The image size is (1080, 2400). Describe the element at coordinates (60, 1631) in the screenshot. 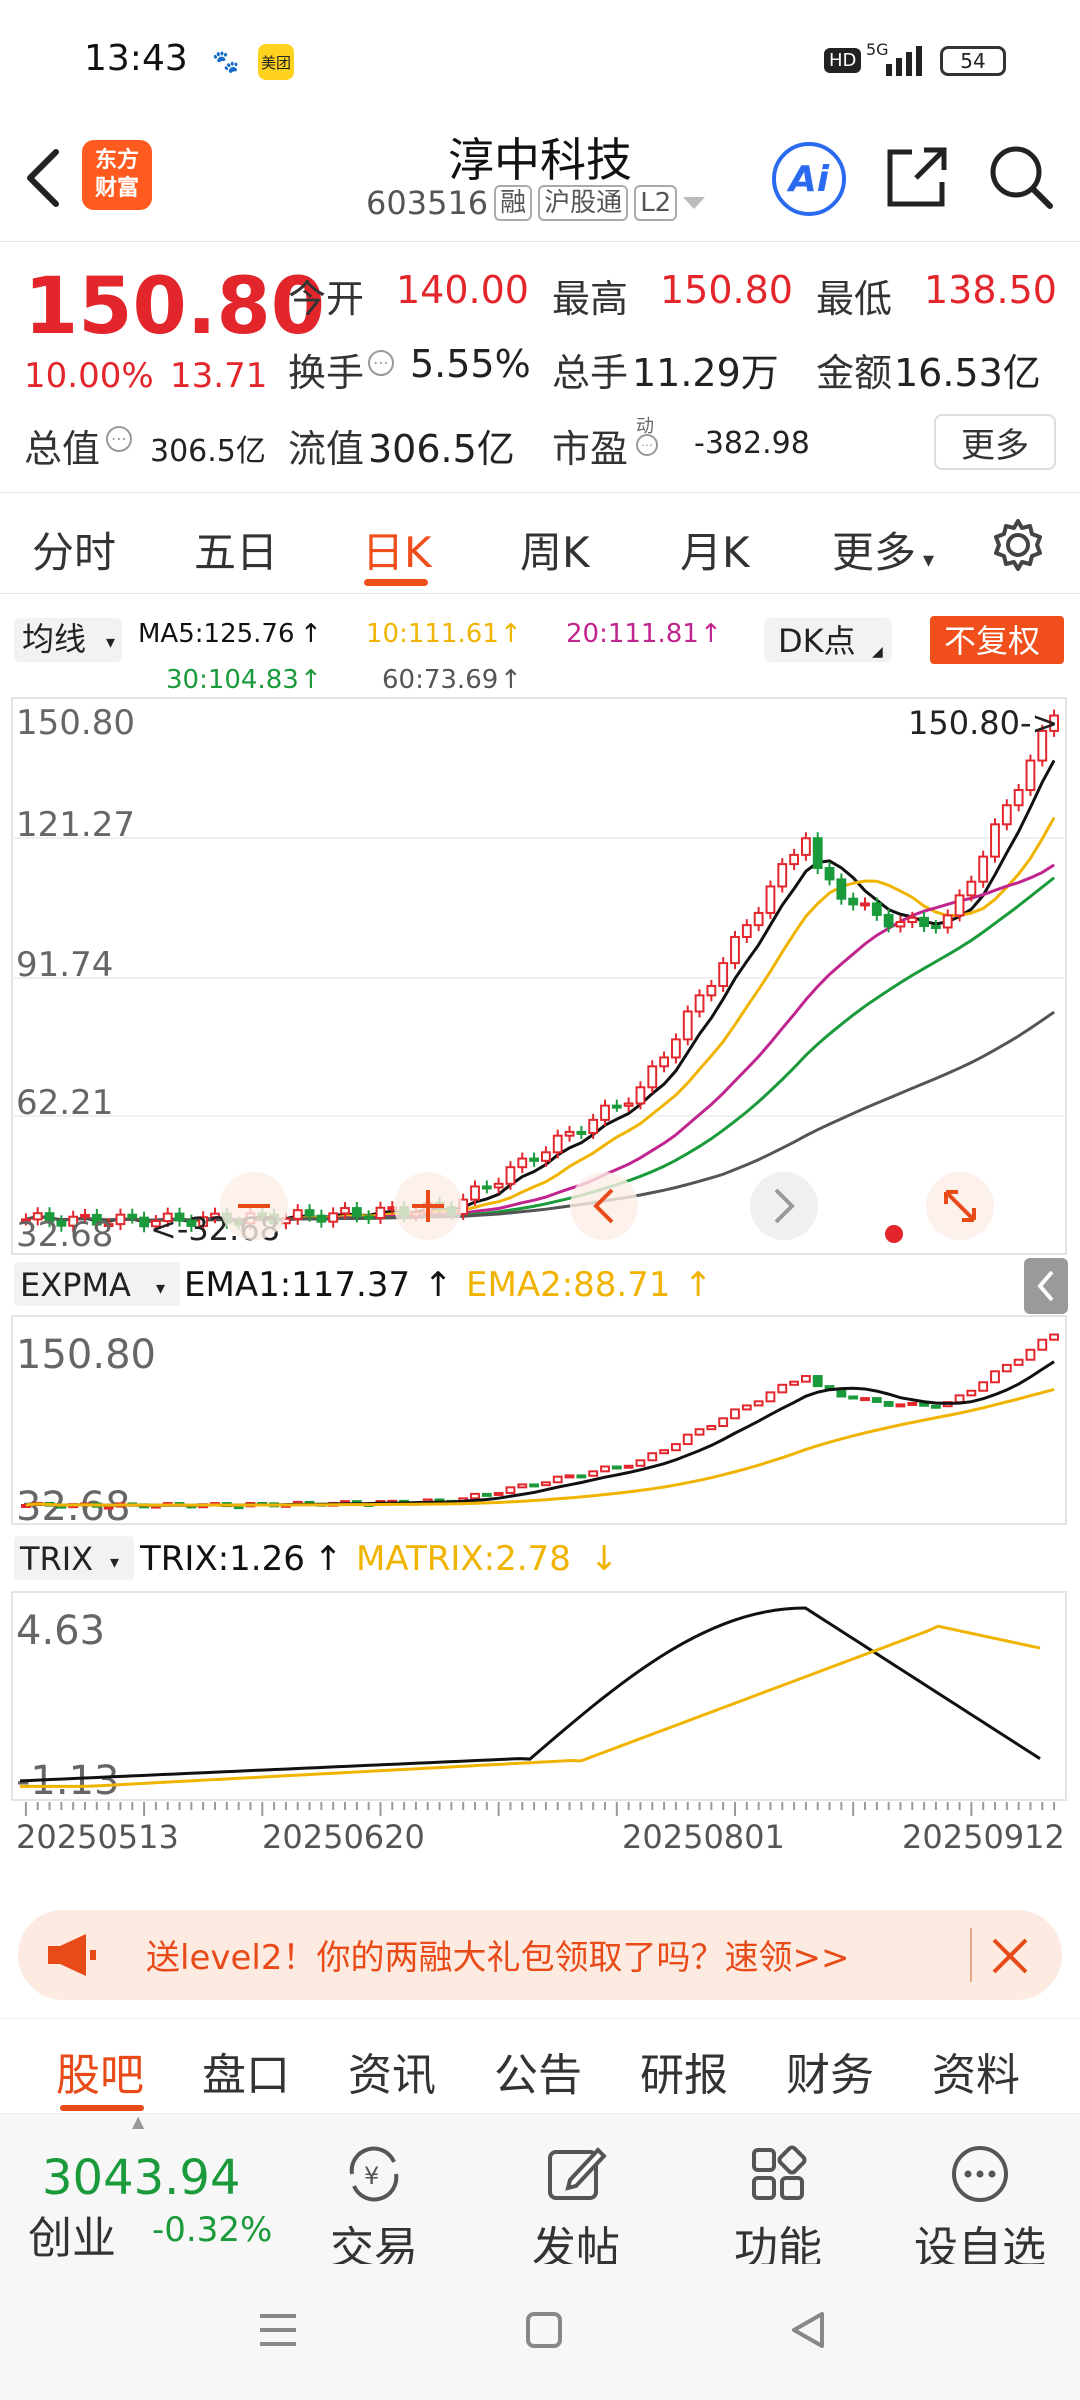

I see `trix-top-label: 4.63` at that location.